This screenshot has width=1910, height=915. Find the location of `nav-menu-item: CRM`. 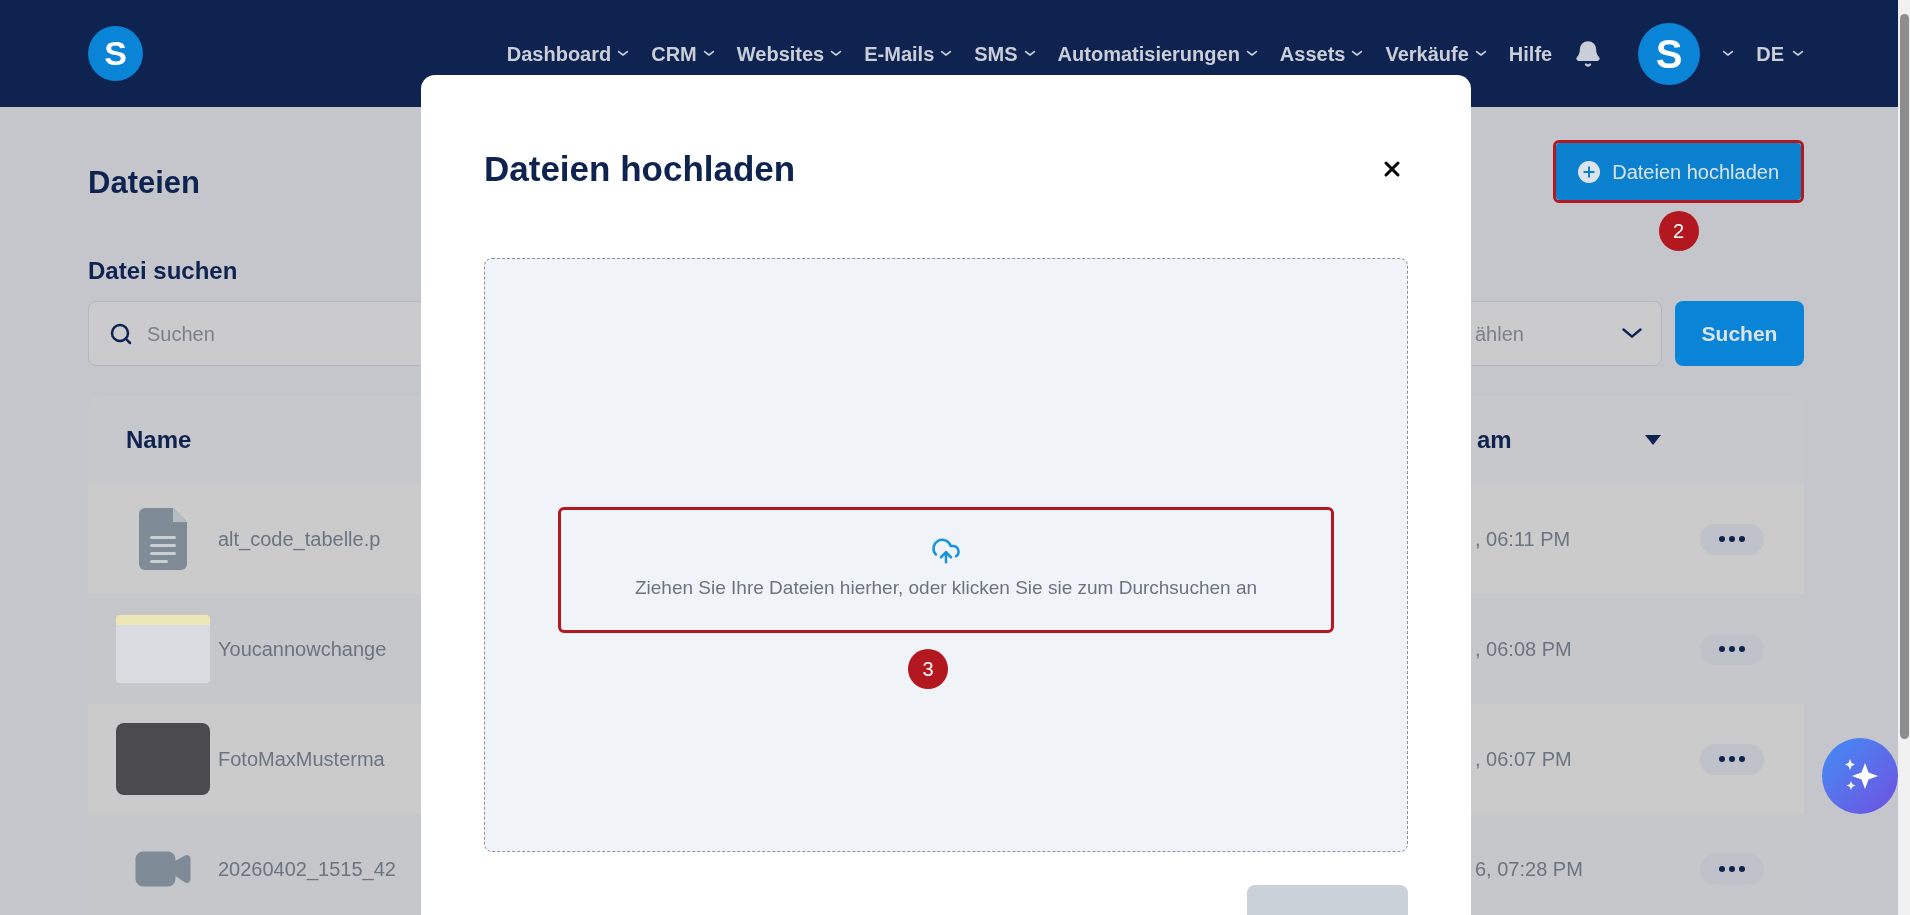

nav-menu-item: CRM is located at coordinates (683, 53).